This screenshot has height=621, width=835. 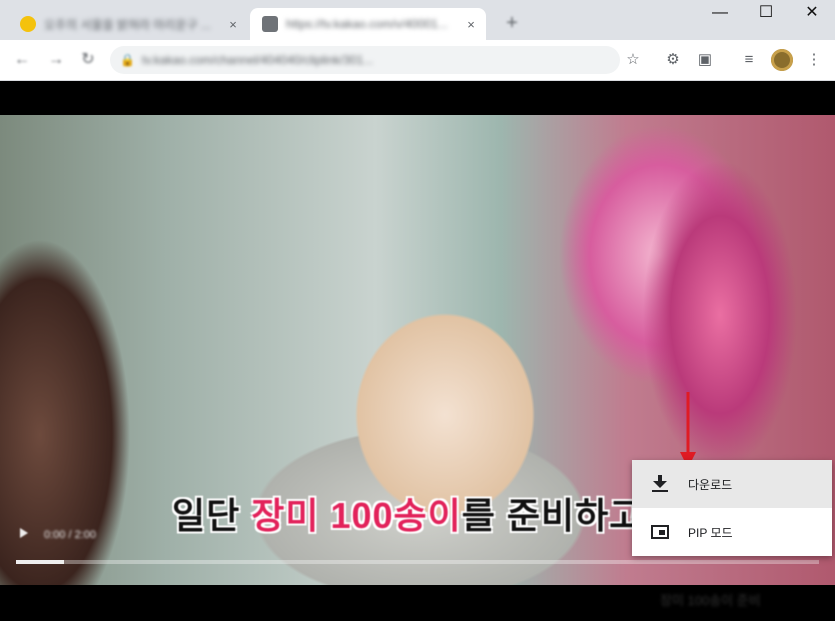 I want to click on annotation-arrow-icon, so click(x=688, y=430).